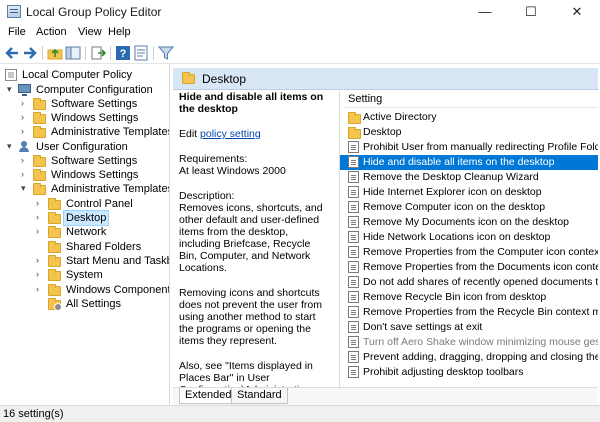  Describe the element at coordinates (208, 396) in the screenshot. I see `tab-extended: Extended` at that location.